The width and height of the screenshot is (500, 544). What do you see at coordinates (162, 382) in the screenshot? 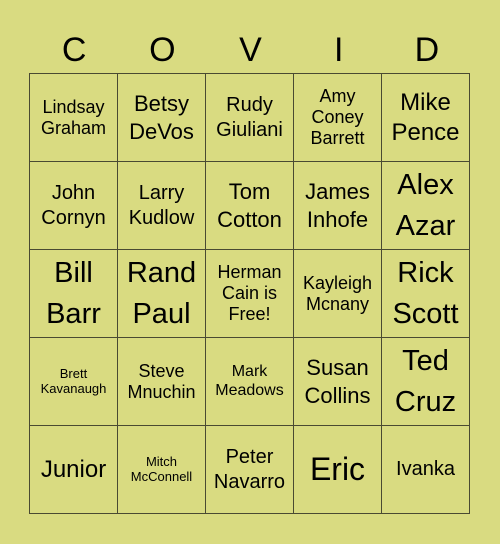
I see `bingo-cell: Steve Mnuchin` at bounding box center [162, 382].